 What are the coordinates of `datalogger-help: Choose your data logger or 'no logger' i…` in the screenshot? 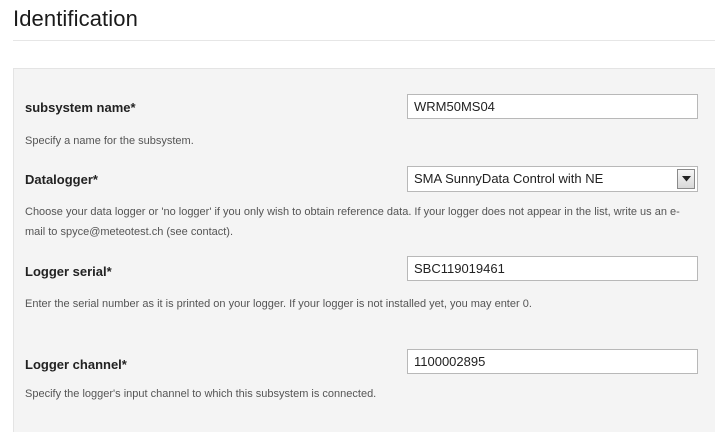 It's located at (352, 222).